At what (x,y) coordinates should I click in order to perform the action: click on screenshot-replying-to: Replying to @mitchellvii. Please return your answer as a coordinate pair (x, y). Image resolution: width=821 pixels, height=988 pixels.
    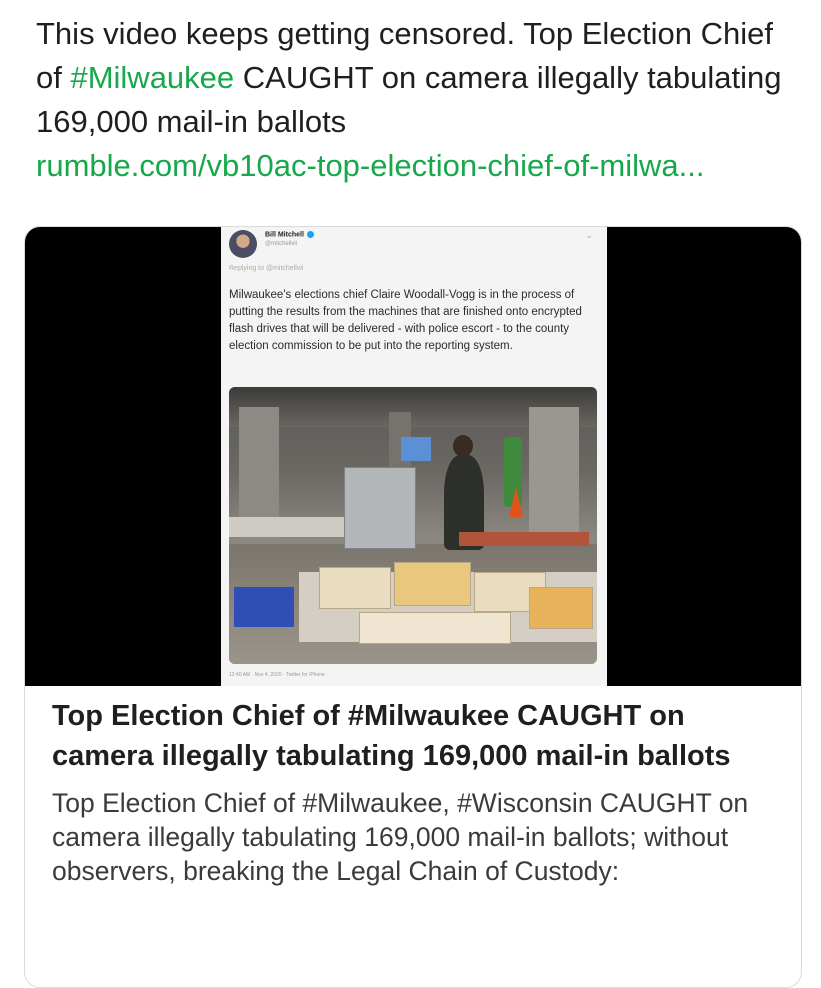
    Looking at the image, I should click on (266, 268).